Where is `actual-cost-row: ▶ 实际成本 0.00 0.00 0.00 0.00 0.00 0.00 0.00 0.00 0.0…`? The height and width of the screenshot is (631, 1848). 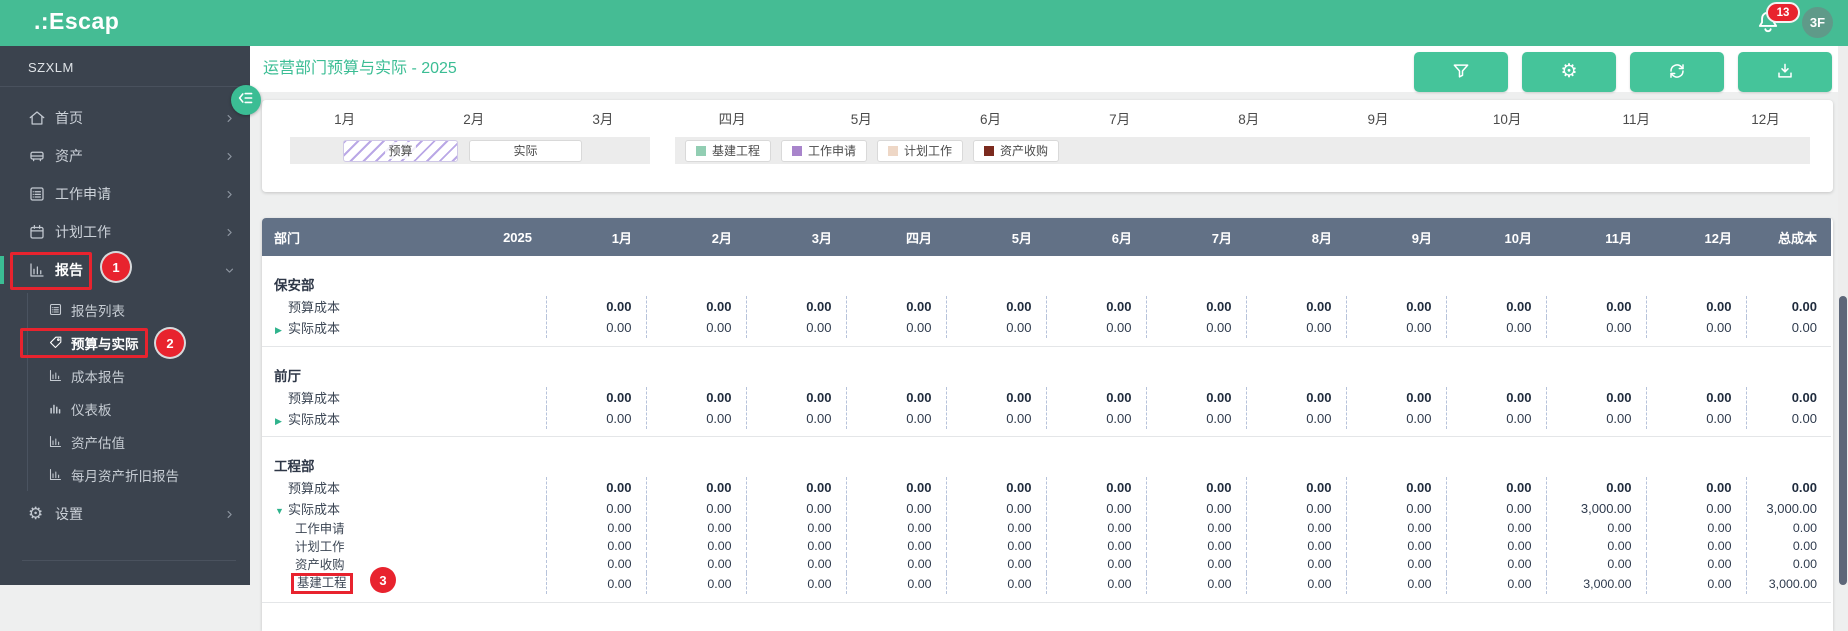
actual-cost-row: ▶ 实际成本 0.00 0.00 0.00 0.00 0.00 0.00 0.00 0.00 0.0… is located at coordinates (1046, 327).